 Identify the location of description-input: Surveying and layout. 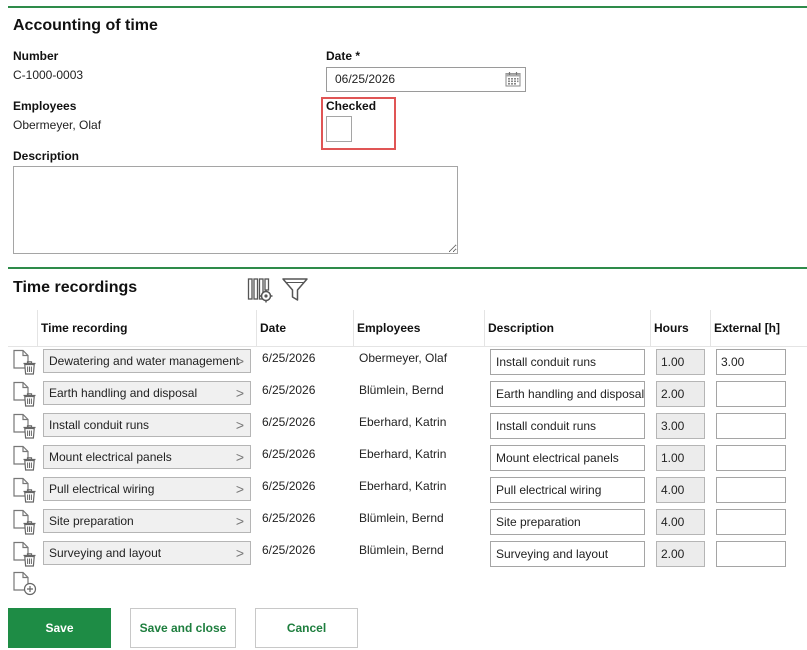
(567, 554).